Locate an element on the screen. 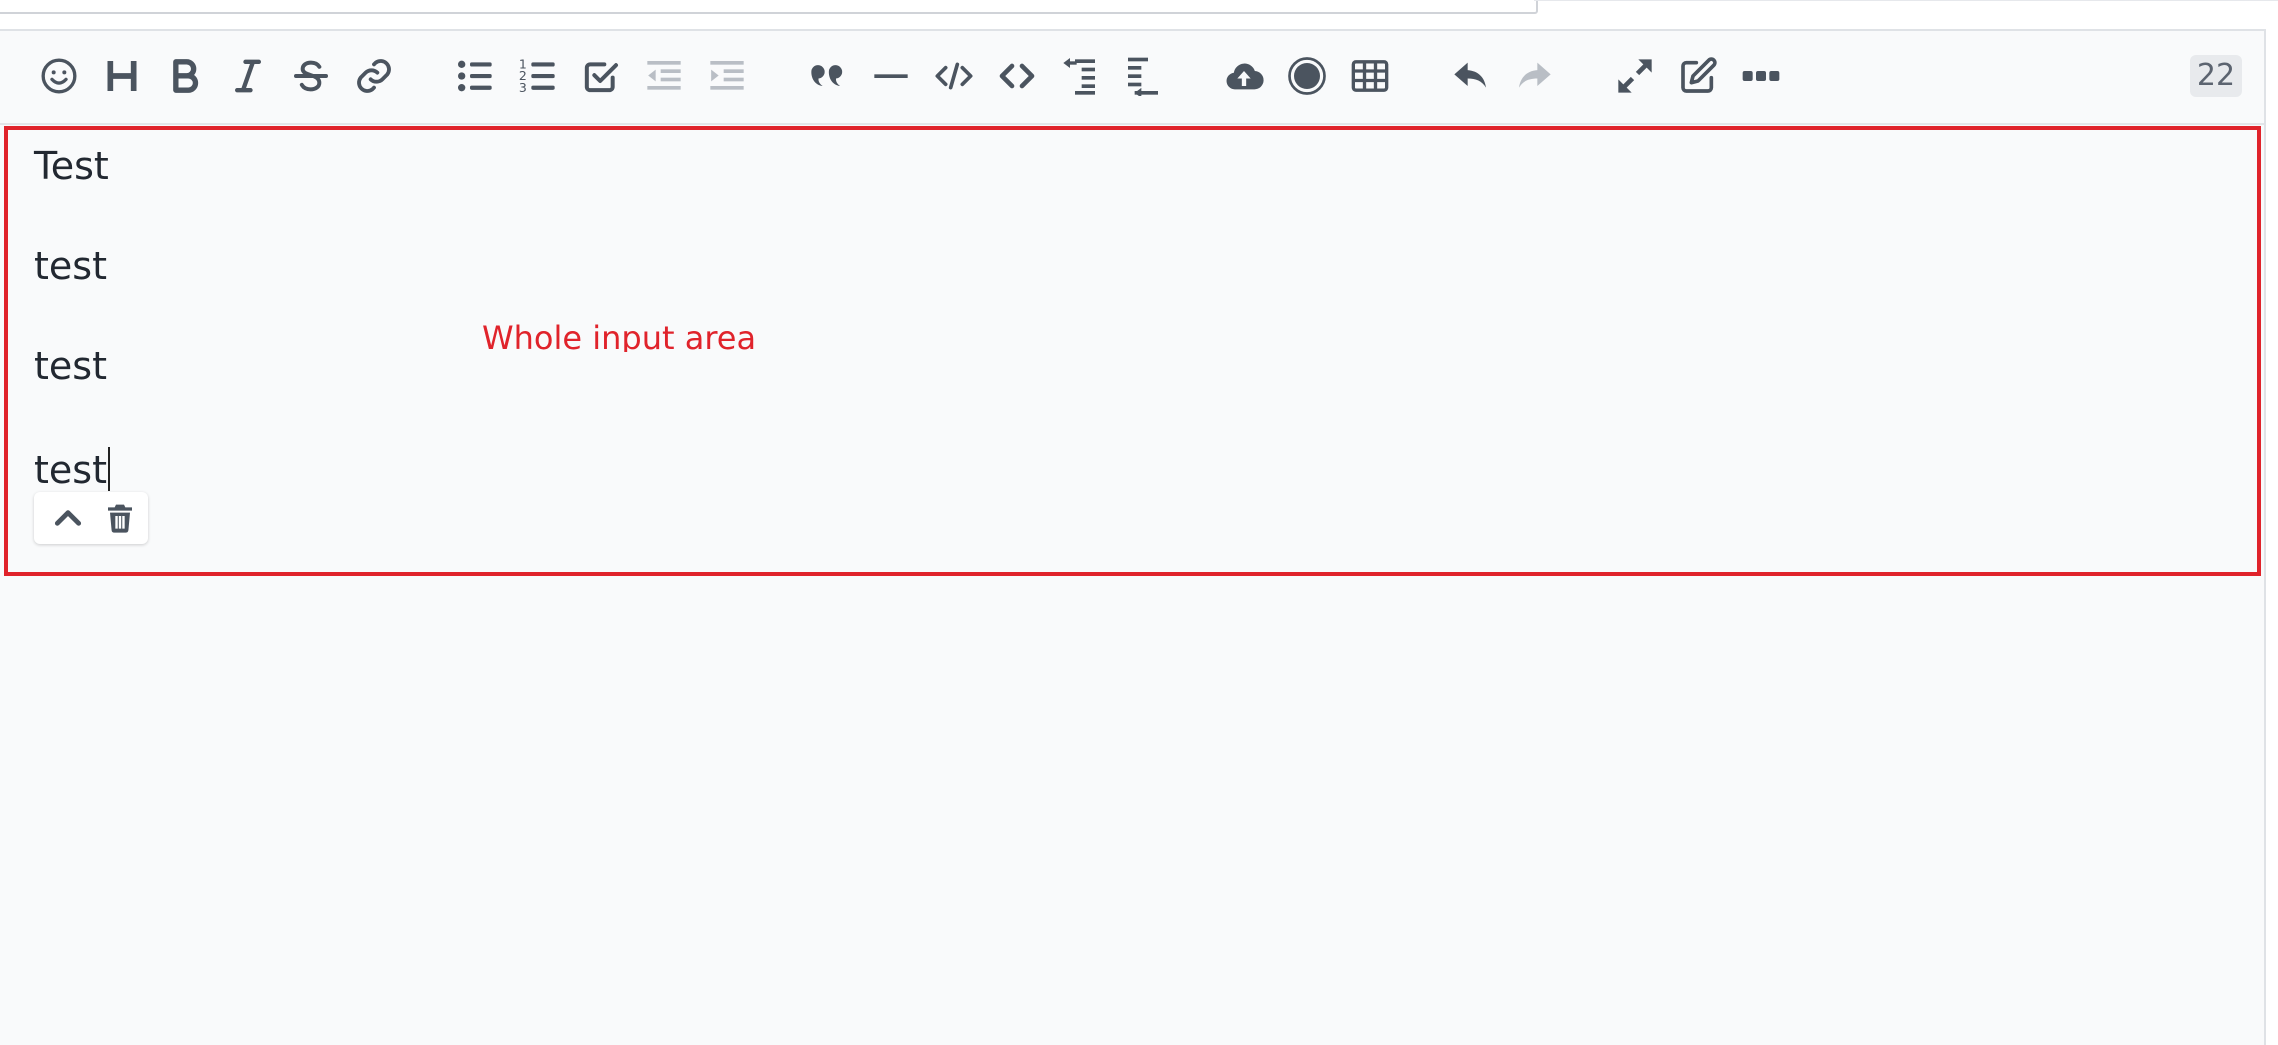  more-icon is located at coordinates (1761, 76).